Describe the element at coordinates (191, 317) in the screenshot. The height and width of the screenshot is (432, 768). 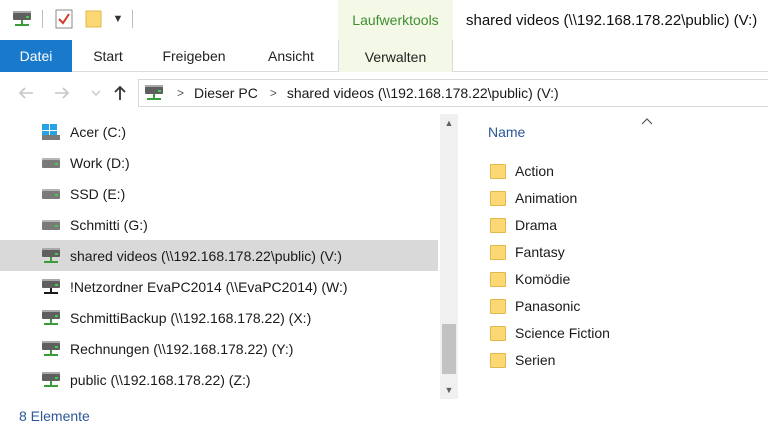
I see `nav-item-label: SchmittiBackup (\\192.168.178.22) (X:)` at that location.